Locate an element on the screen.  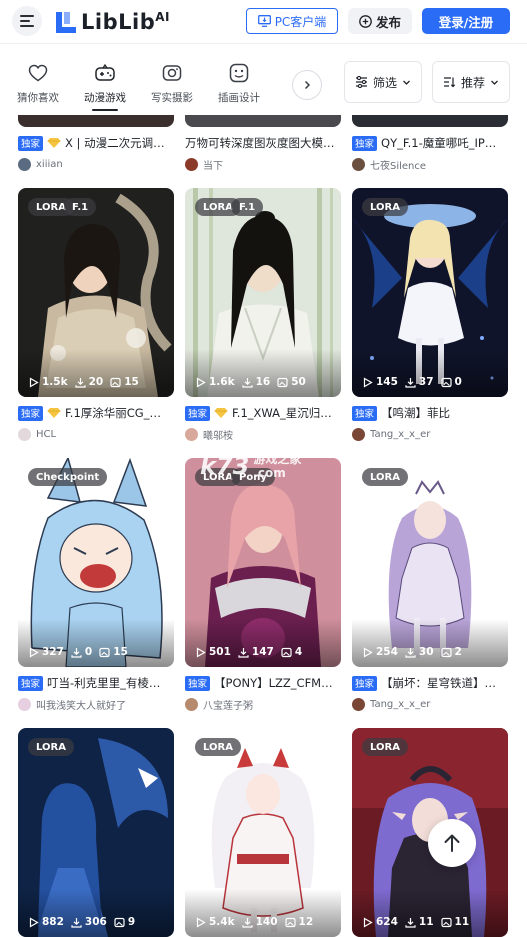
sort-label: 推荐 is located at coordinates (472, 82).